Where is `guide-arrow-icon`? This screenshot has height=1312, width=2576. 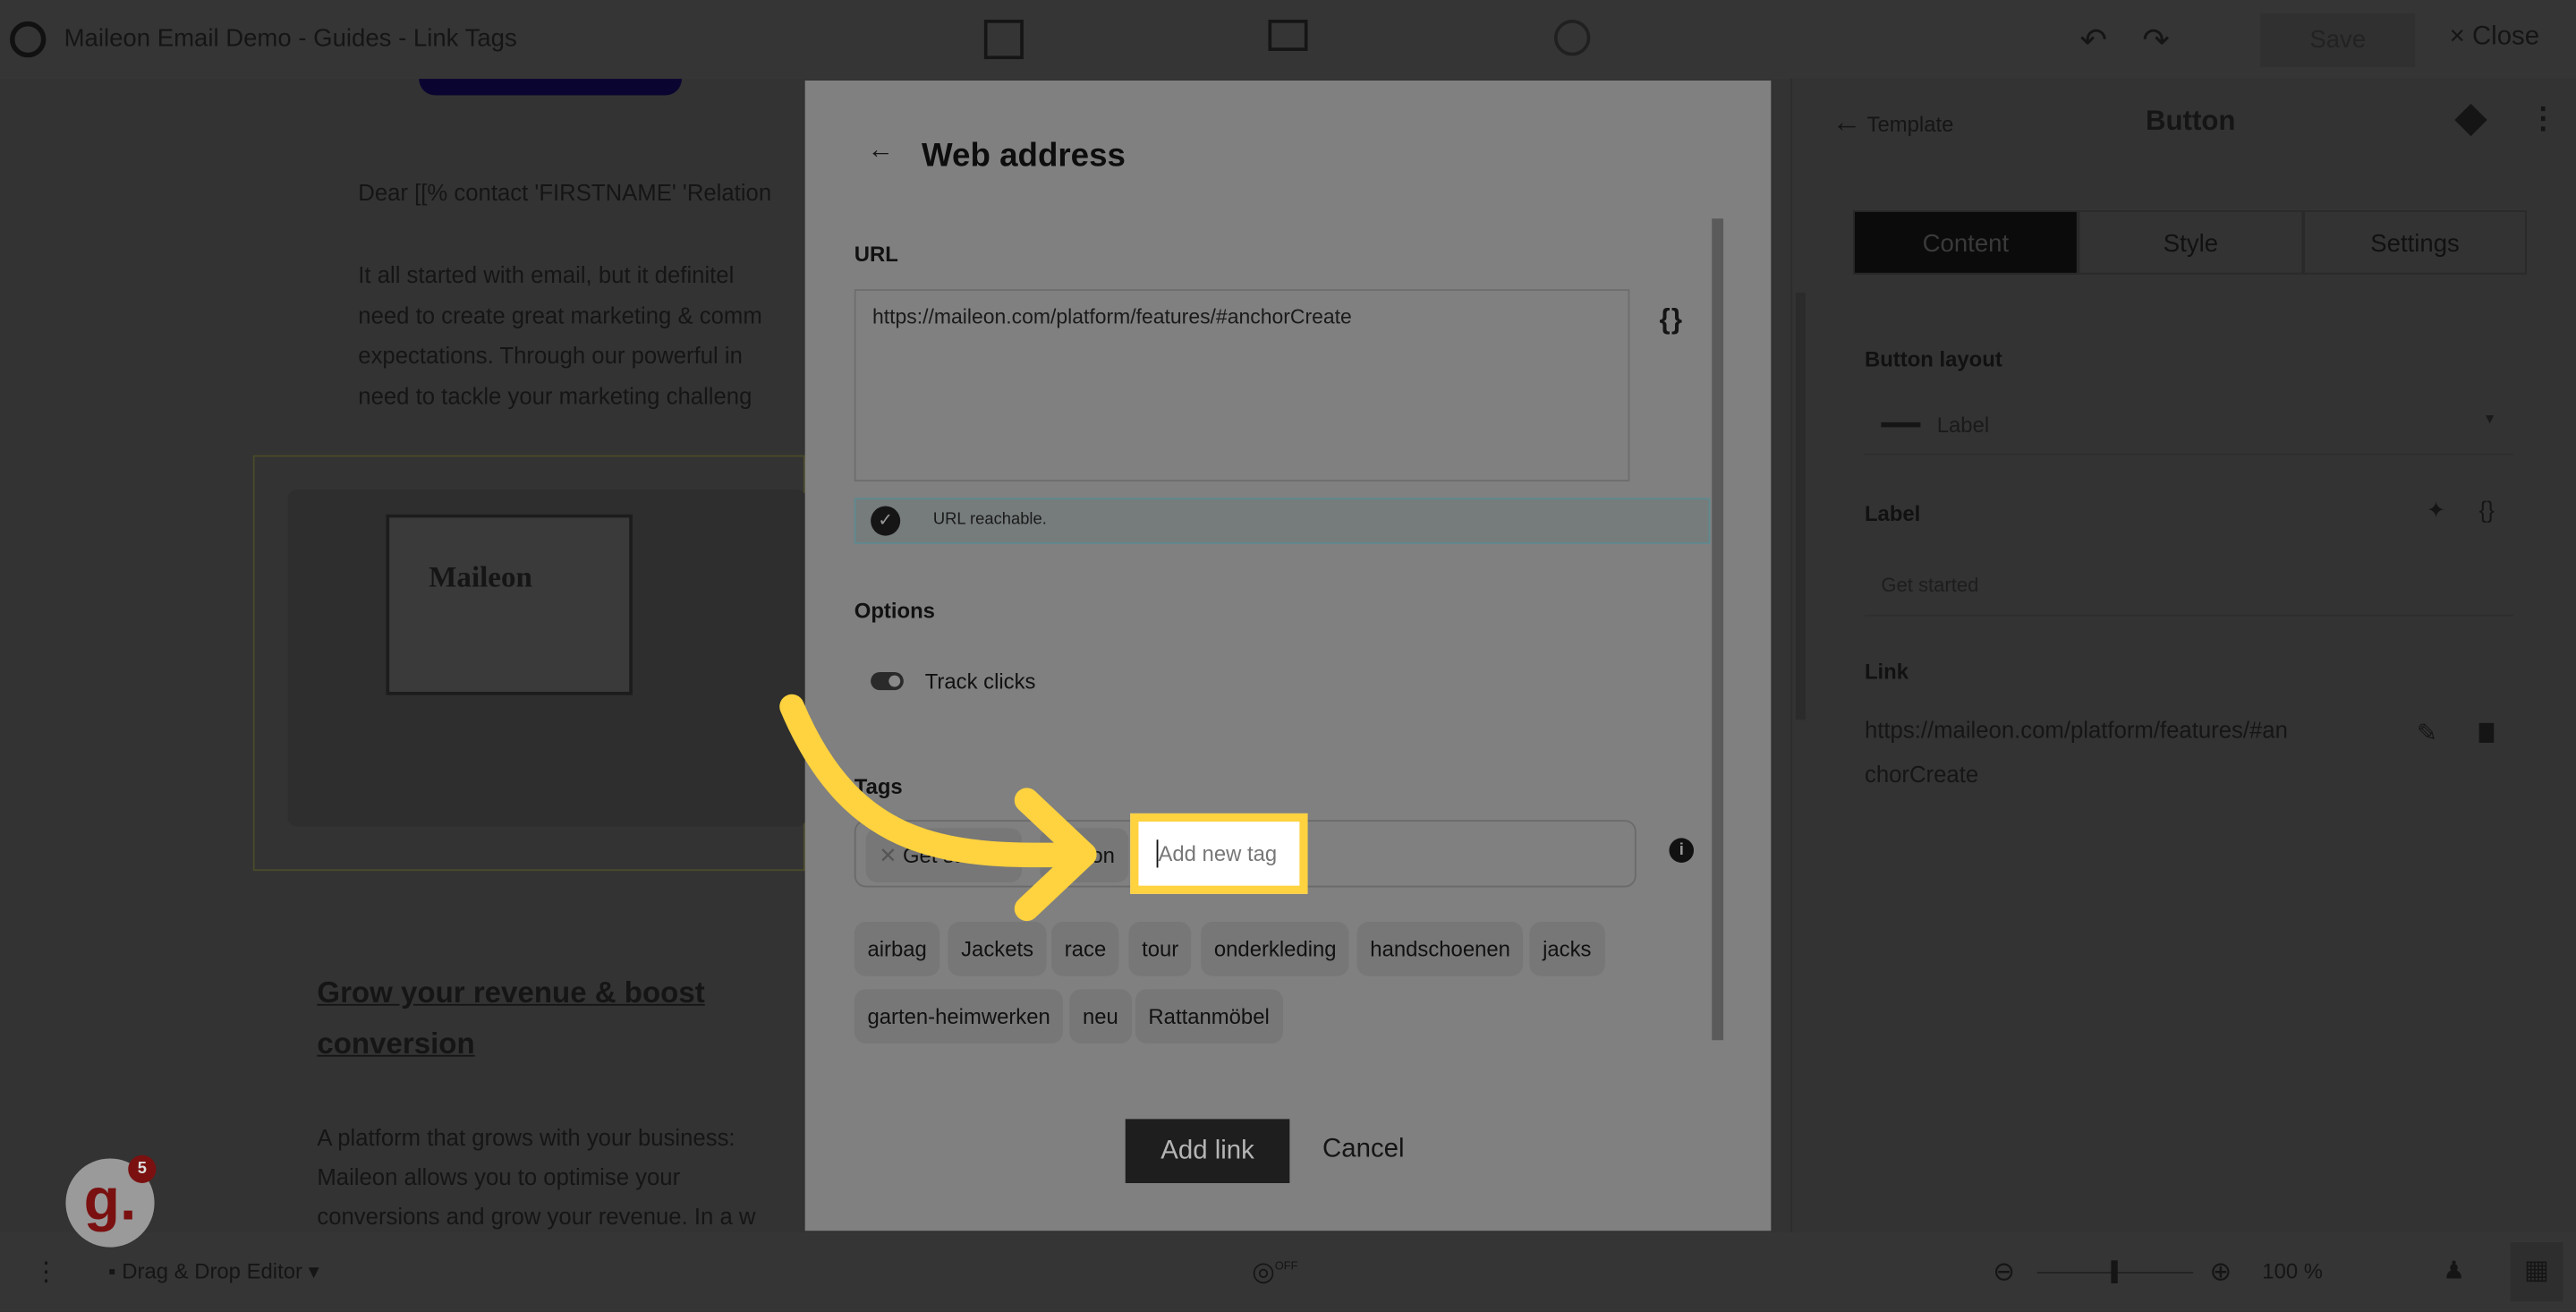
guide-arrow-icon is located at coordinates (938, 808).